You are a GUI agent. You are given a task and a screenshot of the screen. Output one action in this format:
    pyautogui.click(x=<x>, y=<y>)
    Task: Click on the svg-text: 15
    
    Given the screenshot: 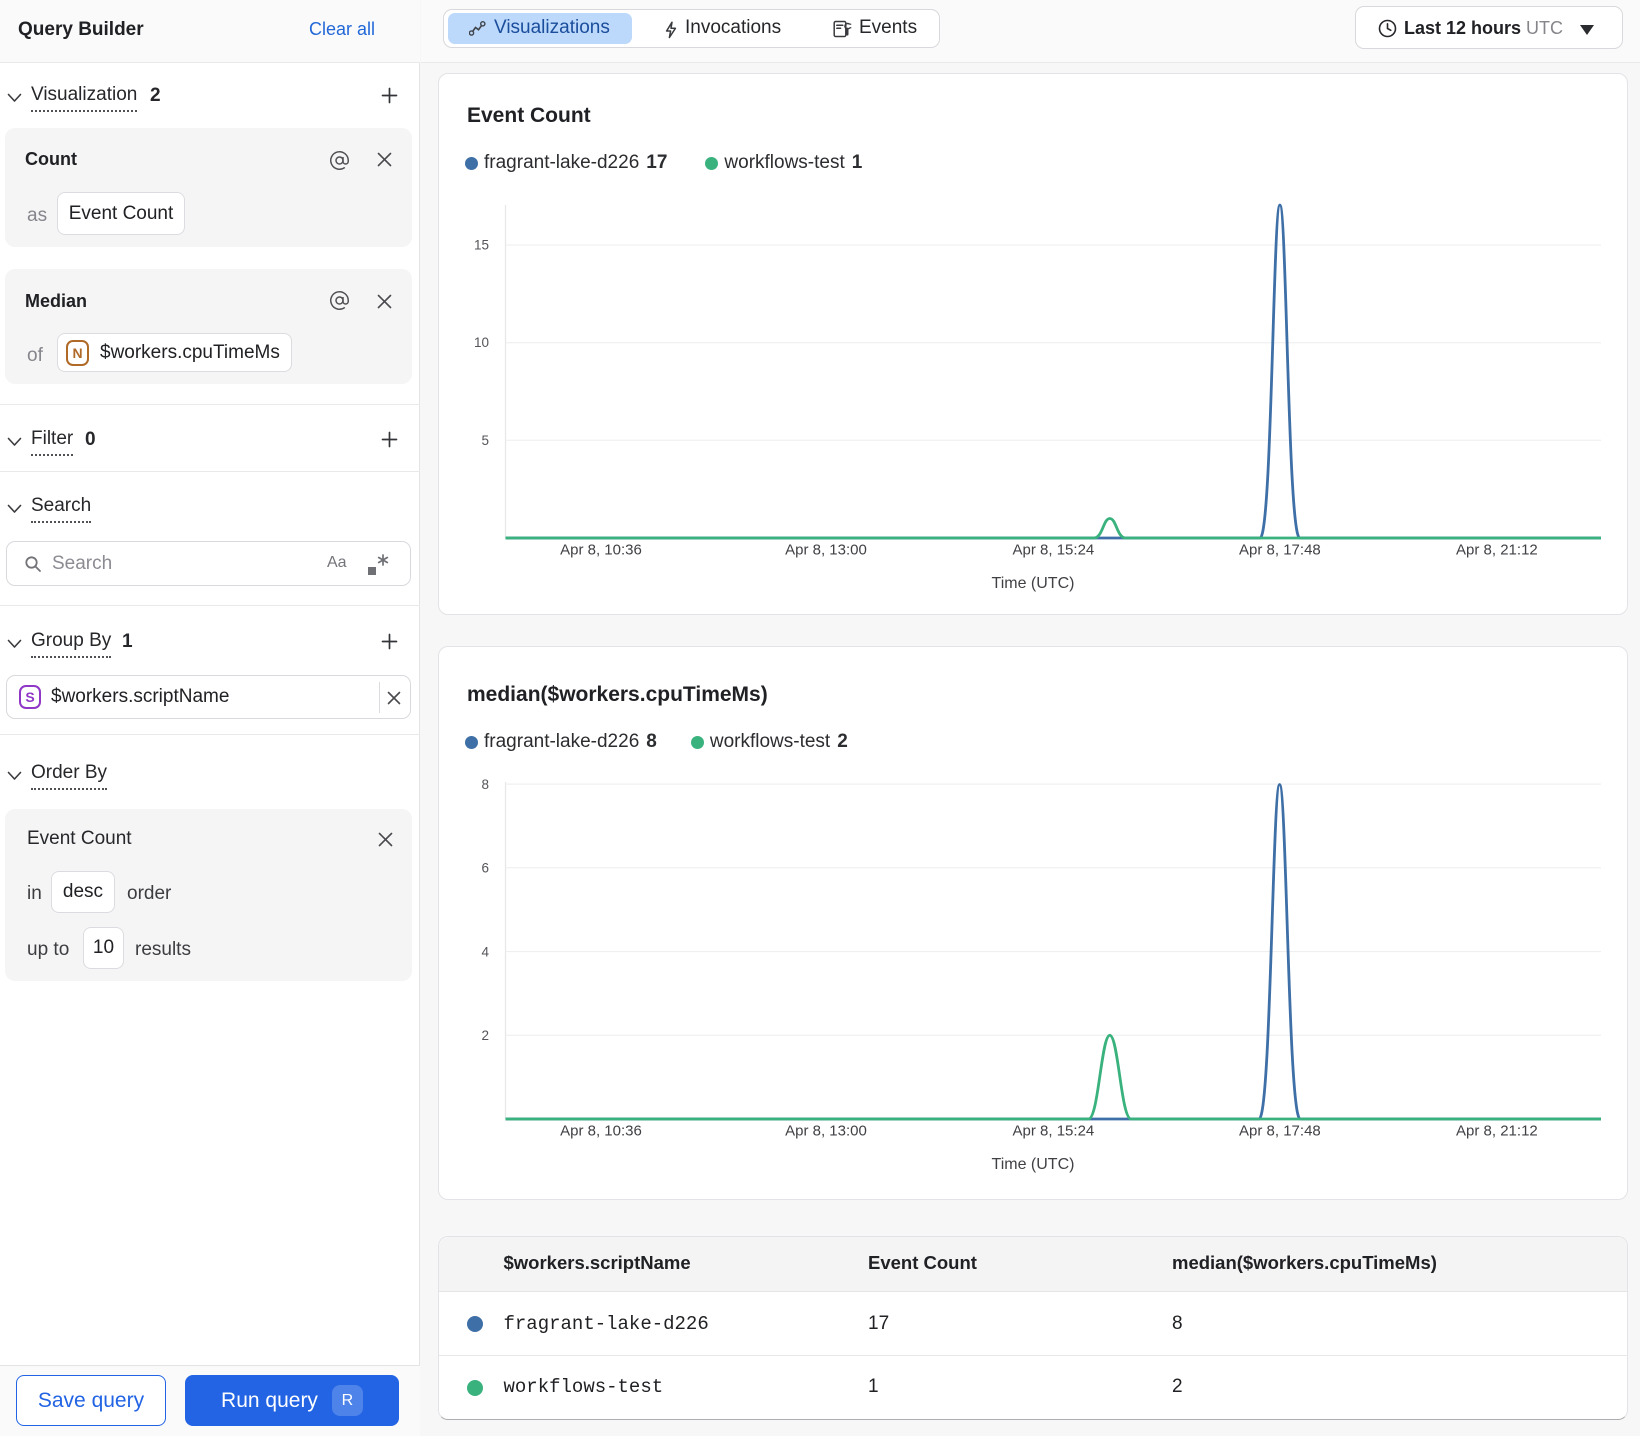 What is the action you would take?
    pyautogui.click(x=481, y=245)
    